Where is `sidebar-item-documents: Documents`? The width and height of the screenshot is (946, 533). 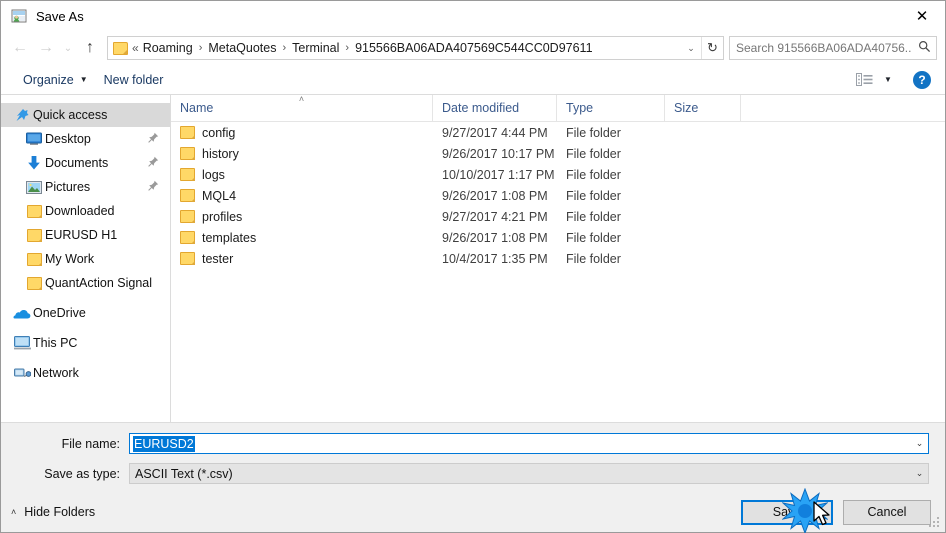
sidebar-item-documents: Documents is located at coordinates (85, 163).